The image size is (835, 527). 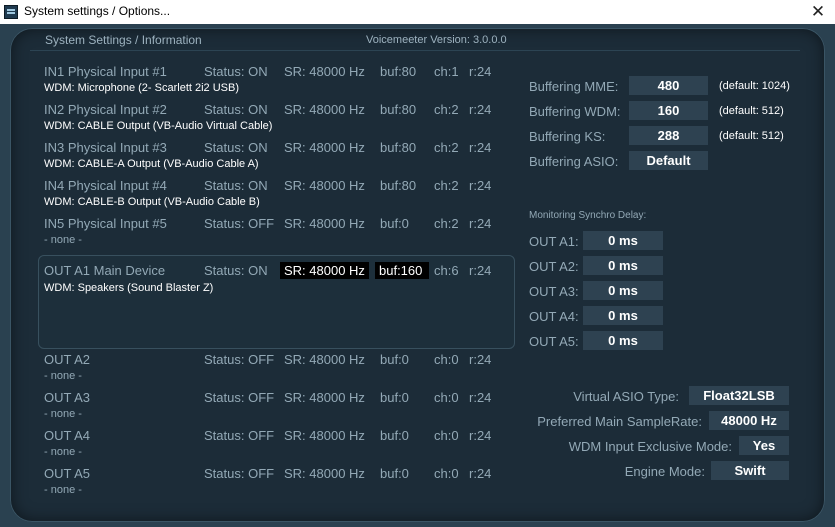 I want to click on main-device-status: Status: ON, so click(x=236, y=270).